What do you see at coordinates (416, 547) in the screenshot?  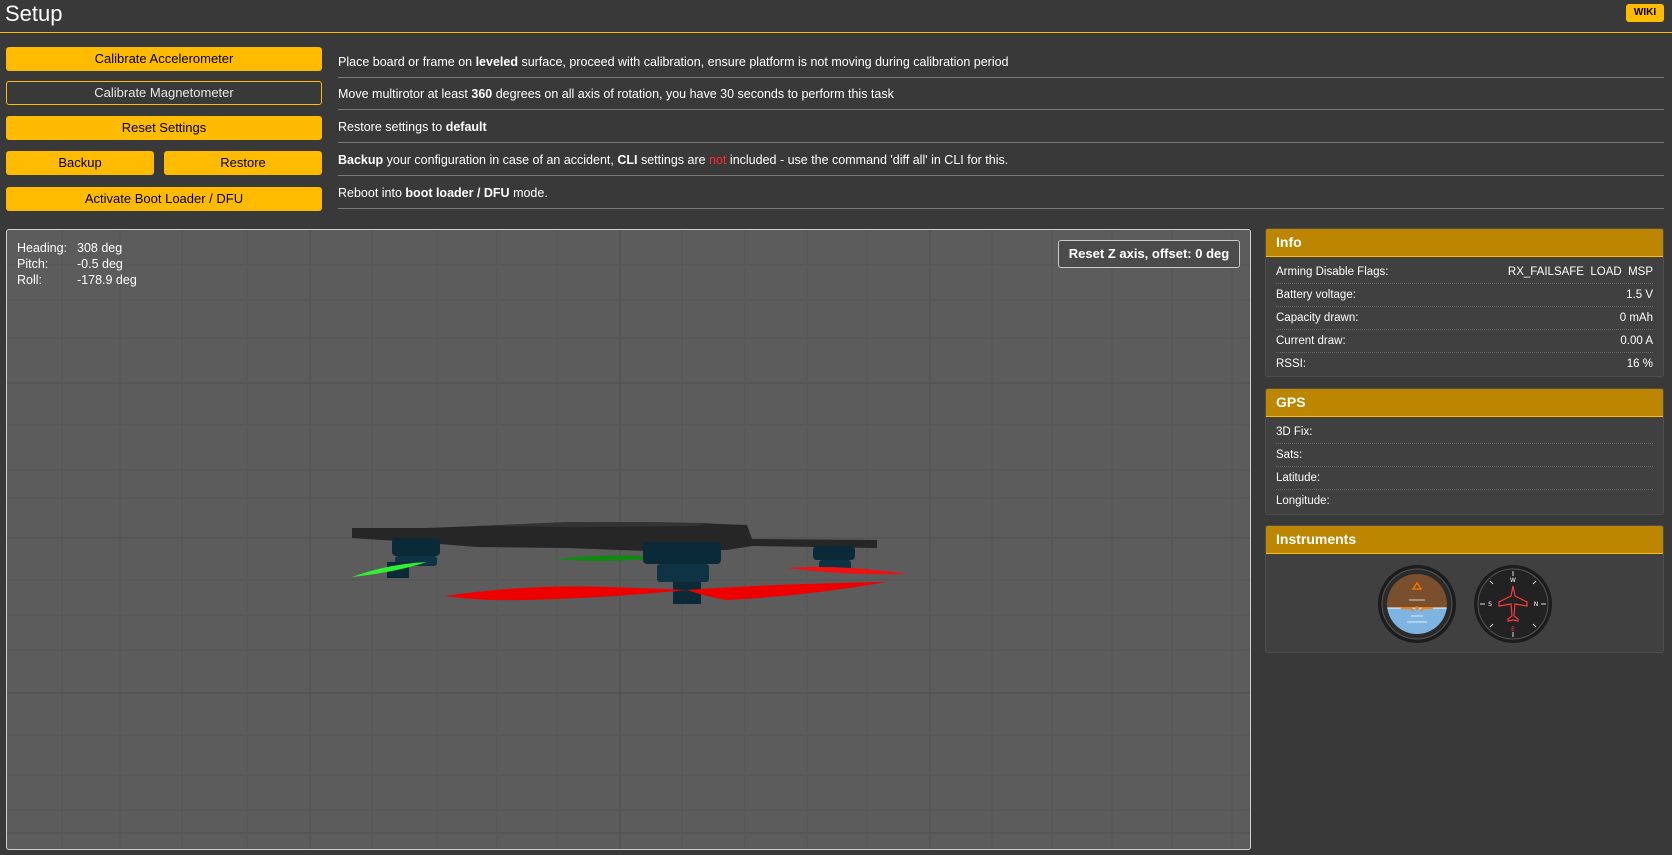 I see `motor-front-left` at bounding box center [416, 547].